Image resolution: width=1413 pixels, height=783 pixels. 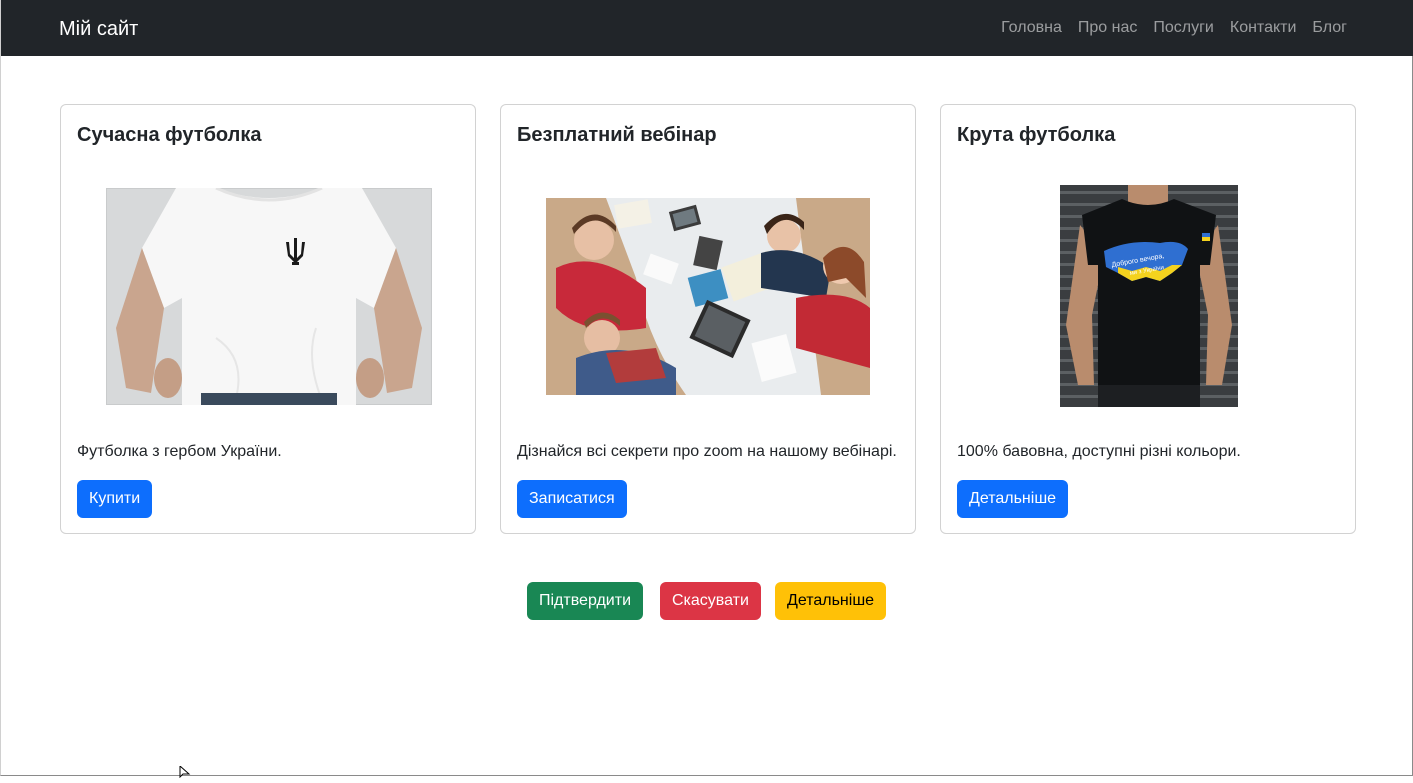 I want to click on buy-button: Купити, so click(x=115, y=499).